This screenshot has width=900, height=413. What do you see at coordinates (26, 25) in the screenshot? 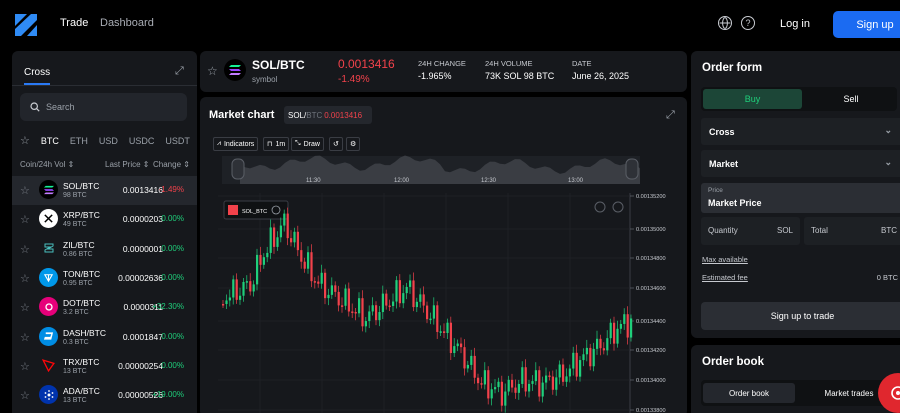
I see `brand-logo` at bounding box center [26, 25].